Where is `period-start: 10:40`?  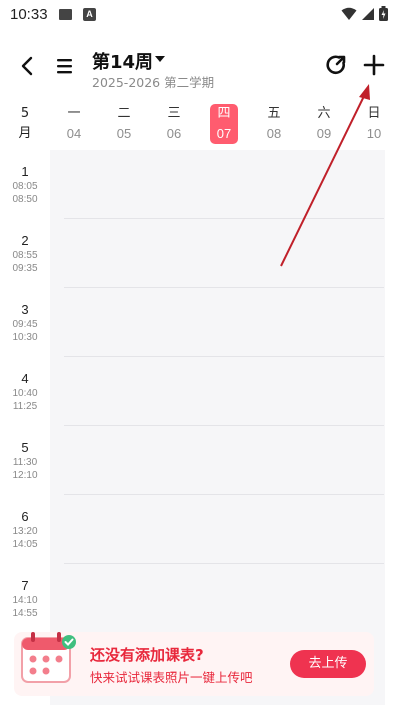
period-start: 10:40 is located at coordinates (25, 393).